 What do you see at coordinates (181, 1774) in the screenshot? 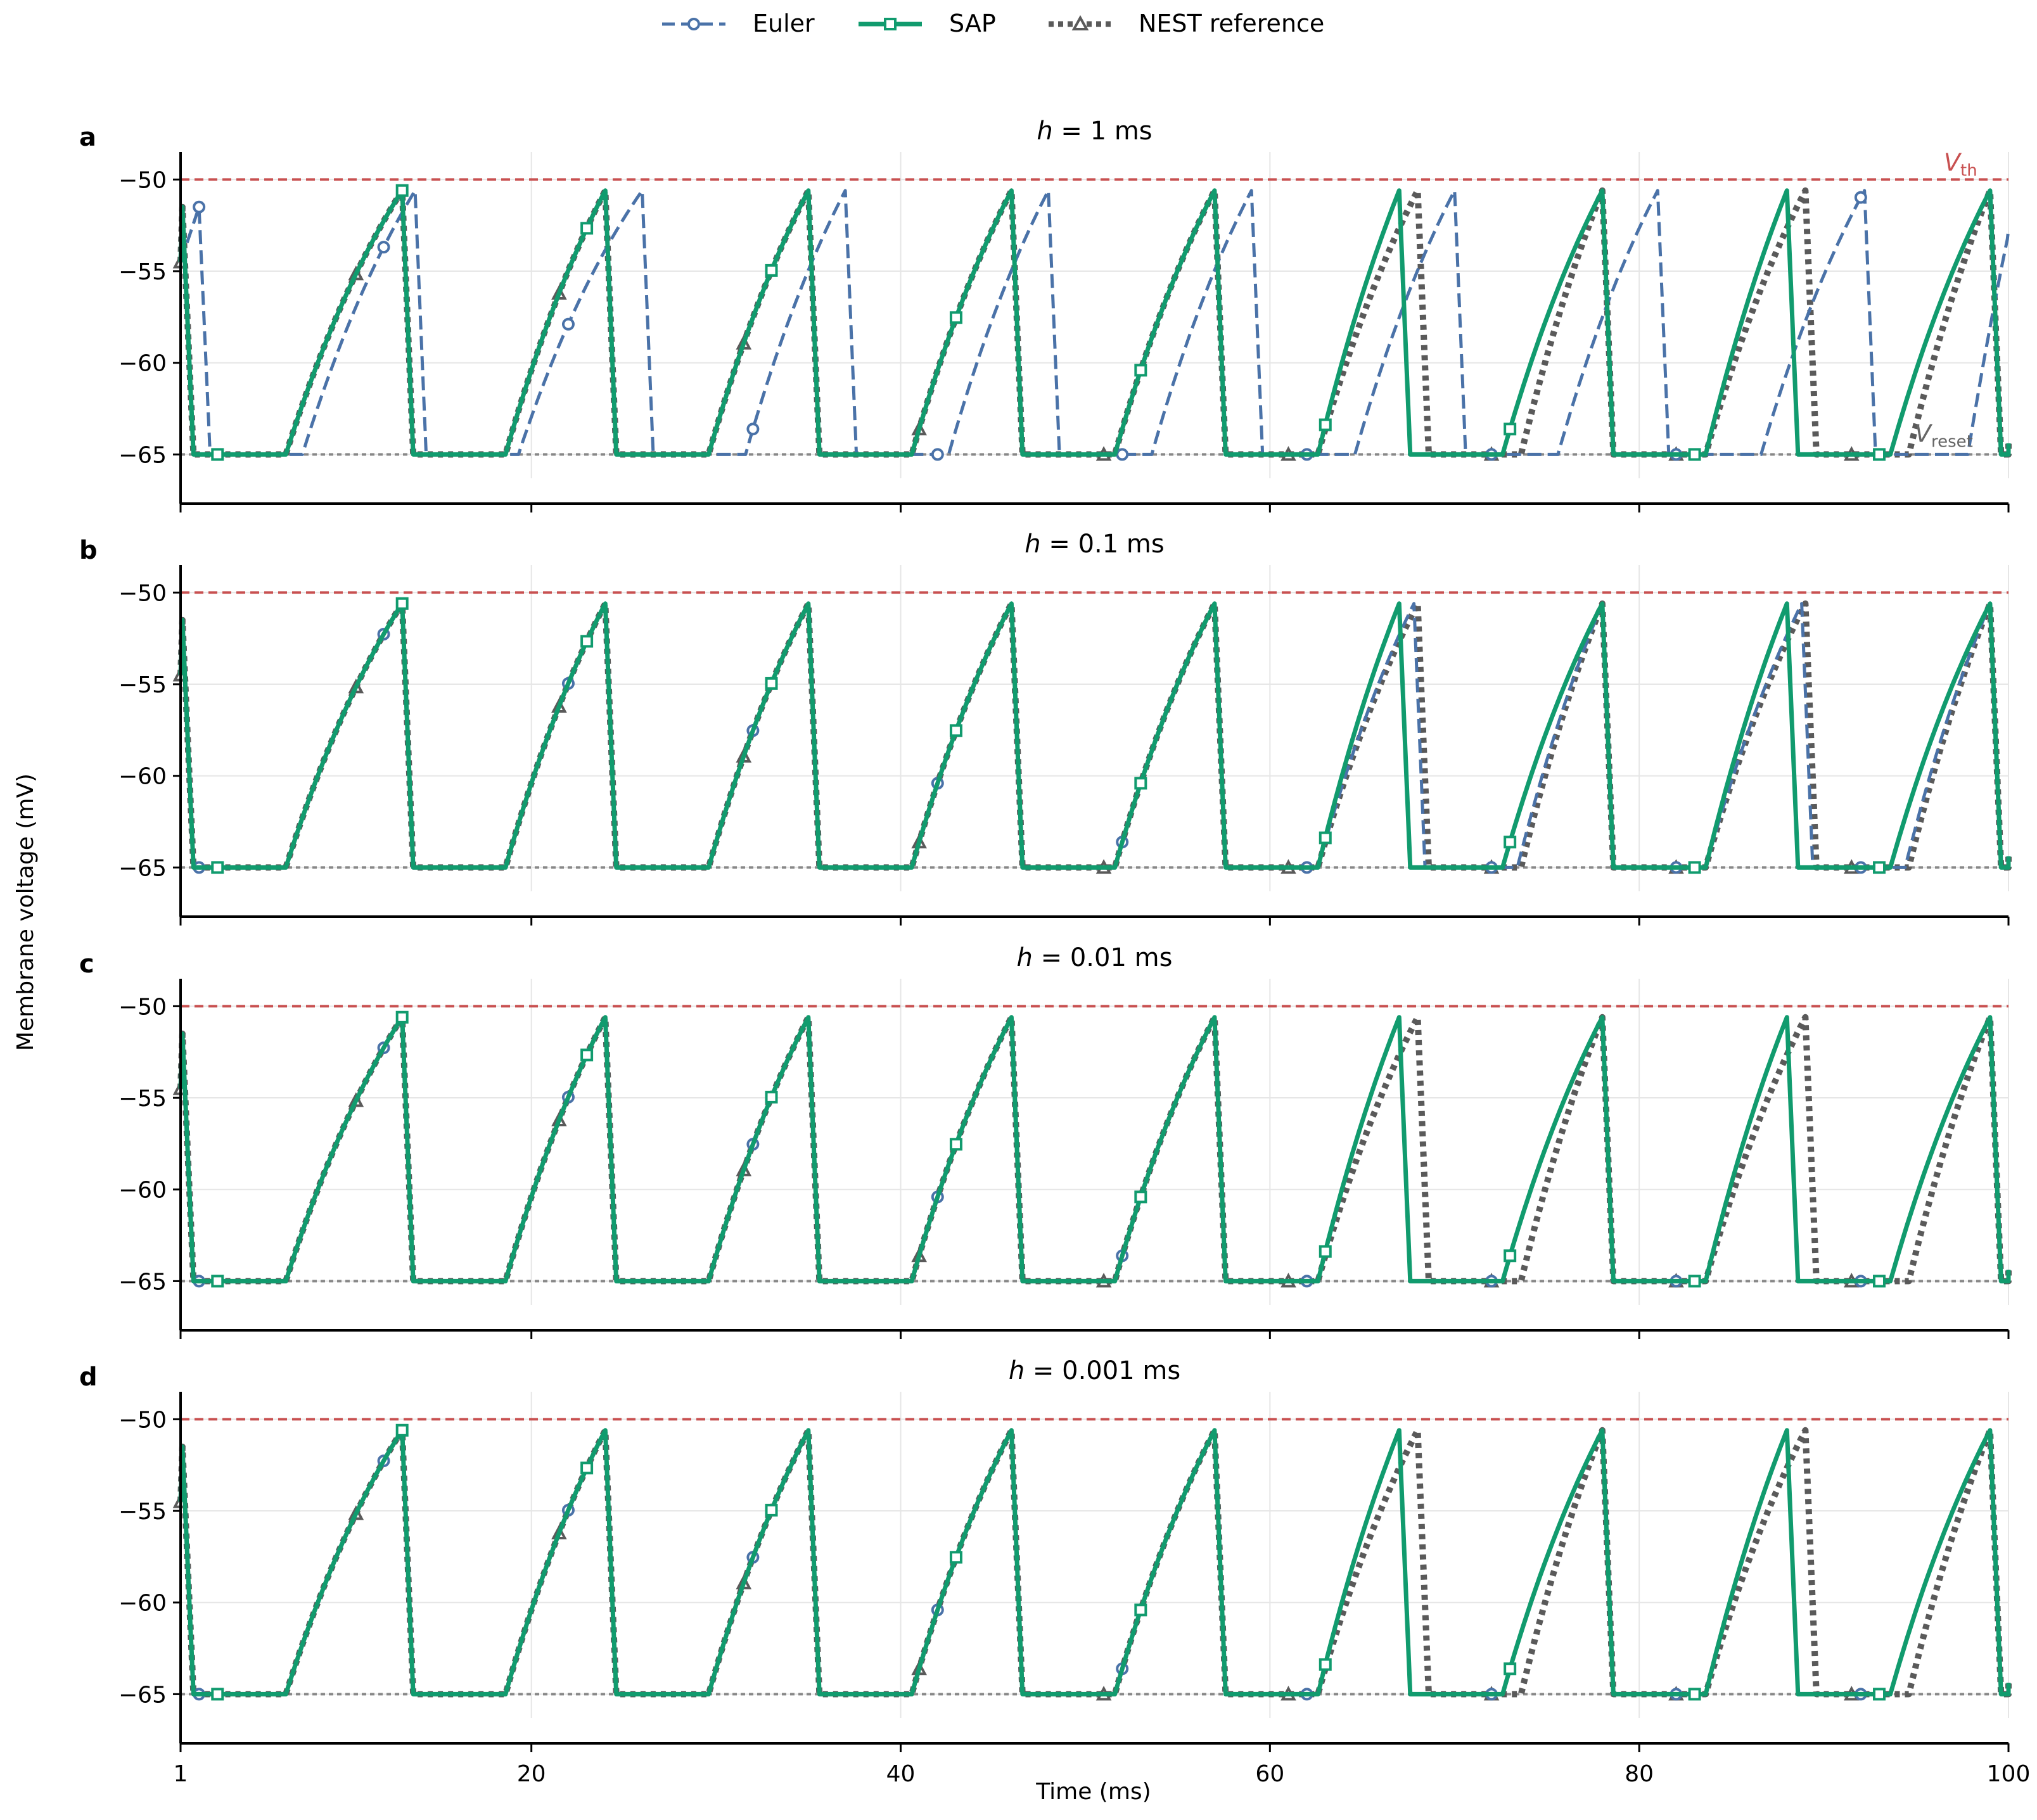
I see `x-tick-label: 1` at bounding box center [181, 1774].